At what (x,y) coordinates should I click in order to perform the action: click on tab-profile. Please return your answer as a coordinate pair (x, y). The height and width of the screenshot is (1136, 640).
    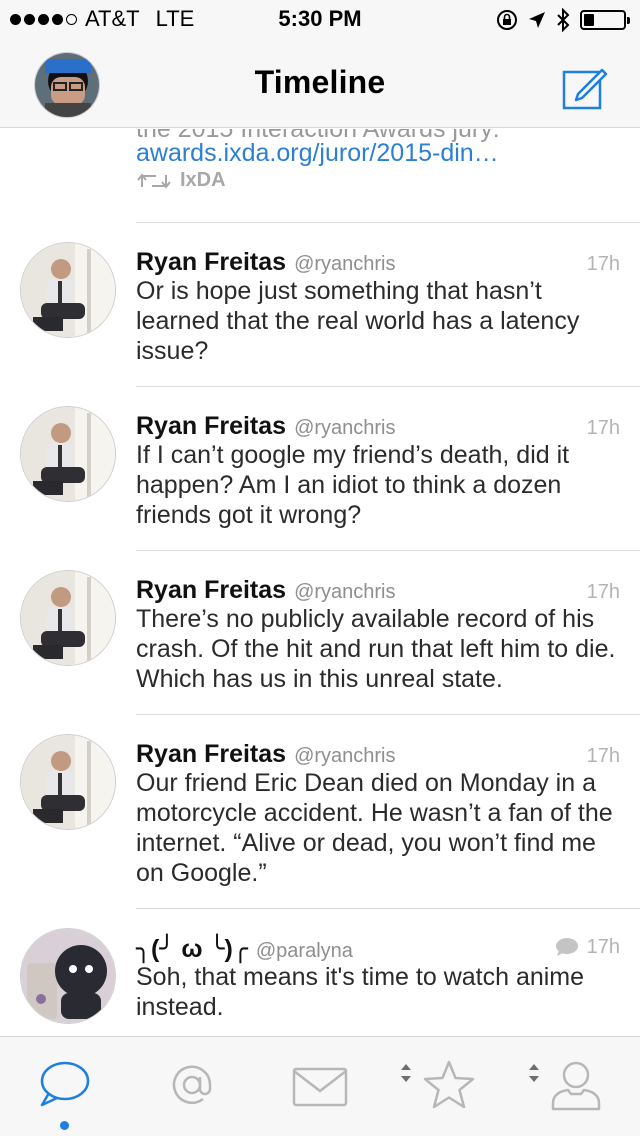
    Looking at the image, I should click on (576, 1086).